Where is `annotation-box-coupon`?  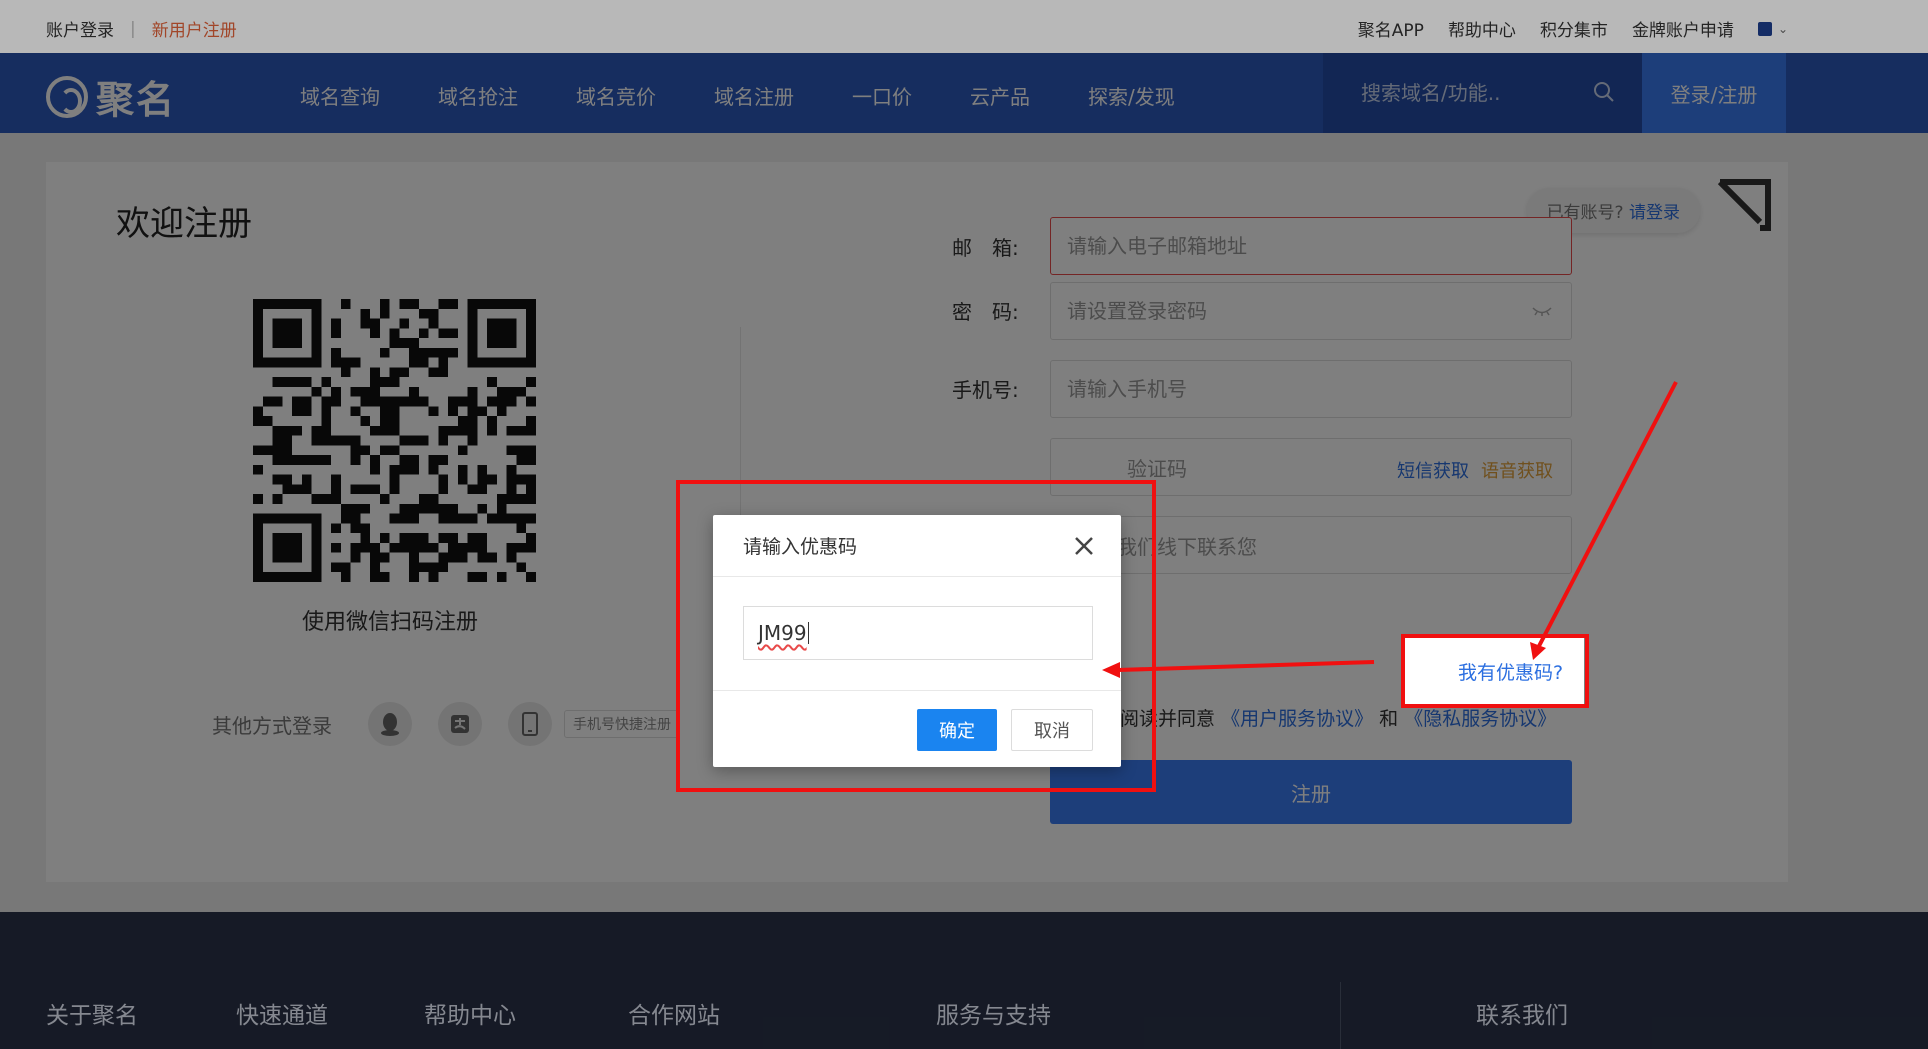
annotation-box-coupon is located at coordinates (1495, 671).